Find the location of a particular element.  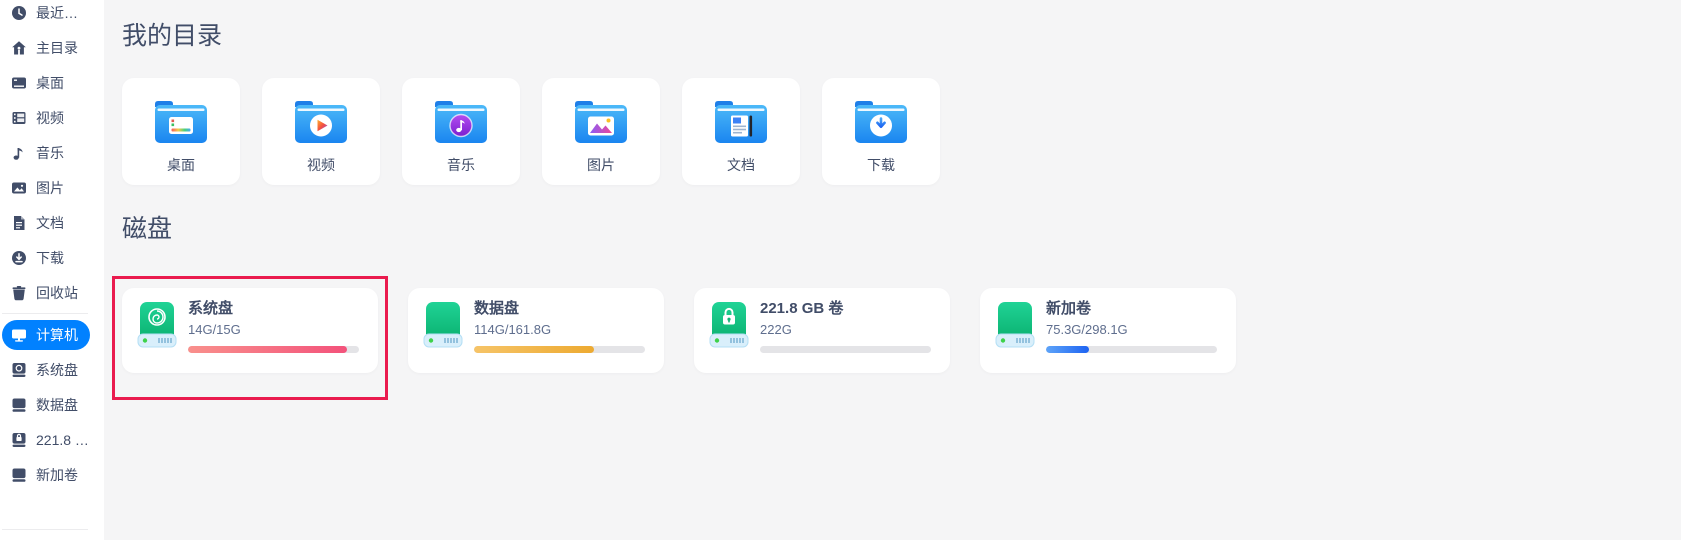

folder-label: 图片 is located at coordinates (601, 165).